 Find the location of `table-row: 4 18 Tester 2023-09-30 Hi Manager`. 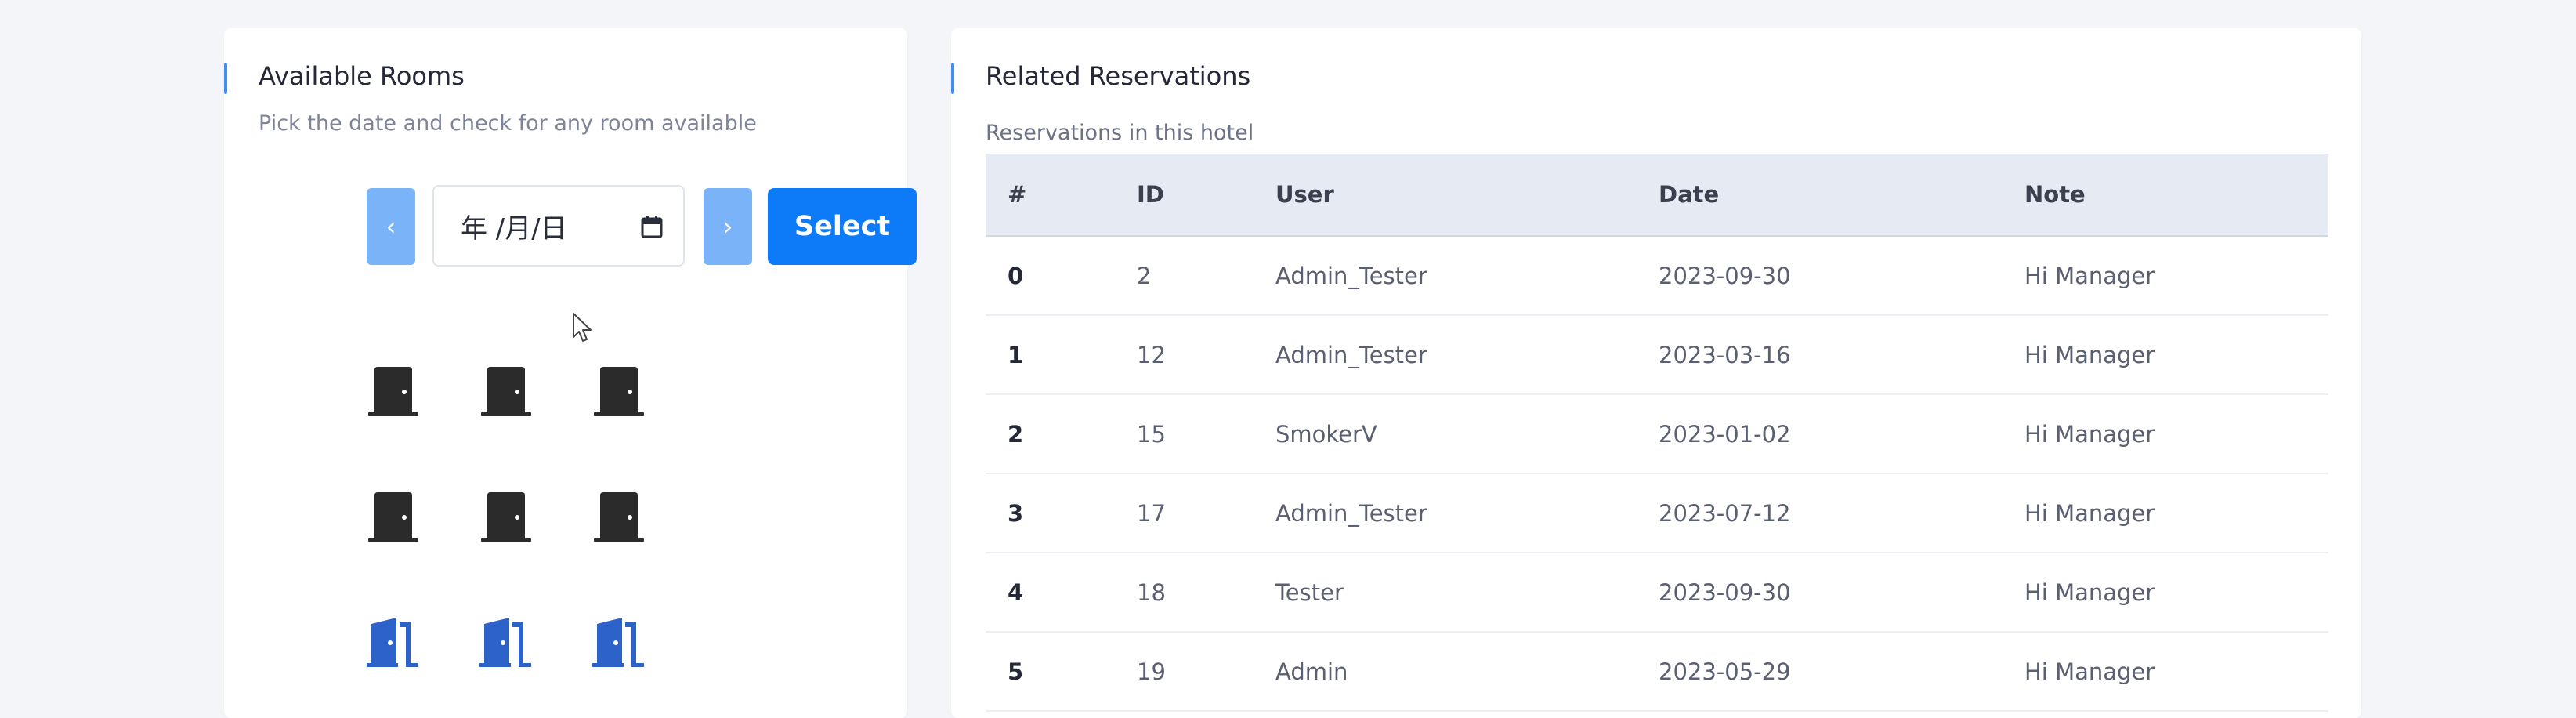

table-row: 4 18 Tester 2023-09-30 Hi Manager is located at coordinates (1657, 593).